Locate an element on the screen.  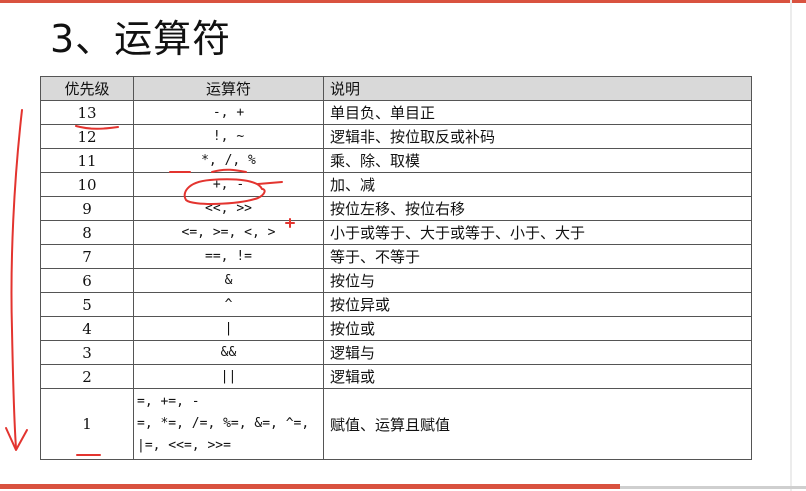
priority-cell: 4 is located at coordinates (87, 328).